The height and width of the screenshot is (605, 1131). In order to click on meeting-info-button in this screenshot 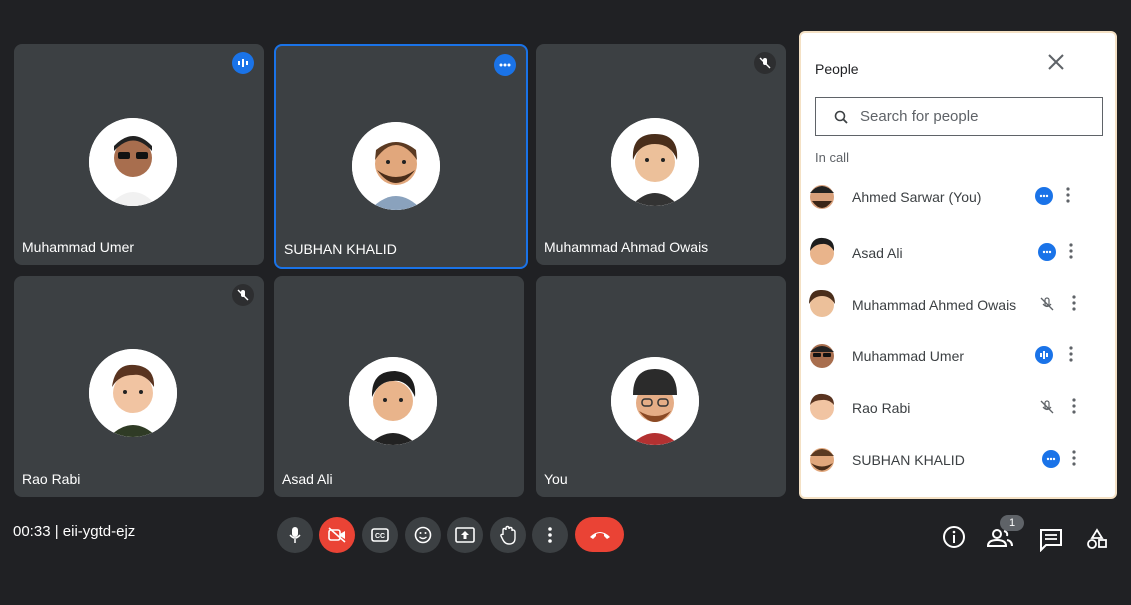, I will do `click(954, 537)`.